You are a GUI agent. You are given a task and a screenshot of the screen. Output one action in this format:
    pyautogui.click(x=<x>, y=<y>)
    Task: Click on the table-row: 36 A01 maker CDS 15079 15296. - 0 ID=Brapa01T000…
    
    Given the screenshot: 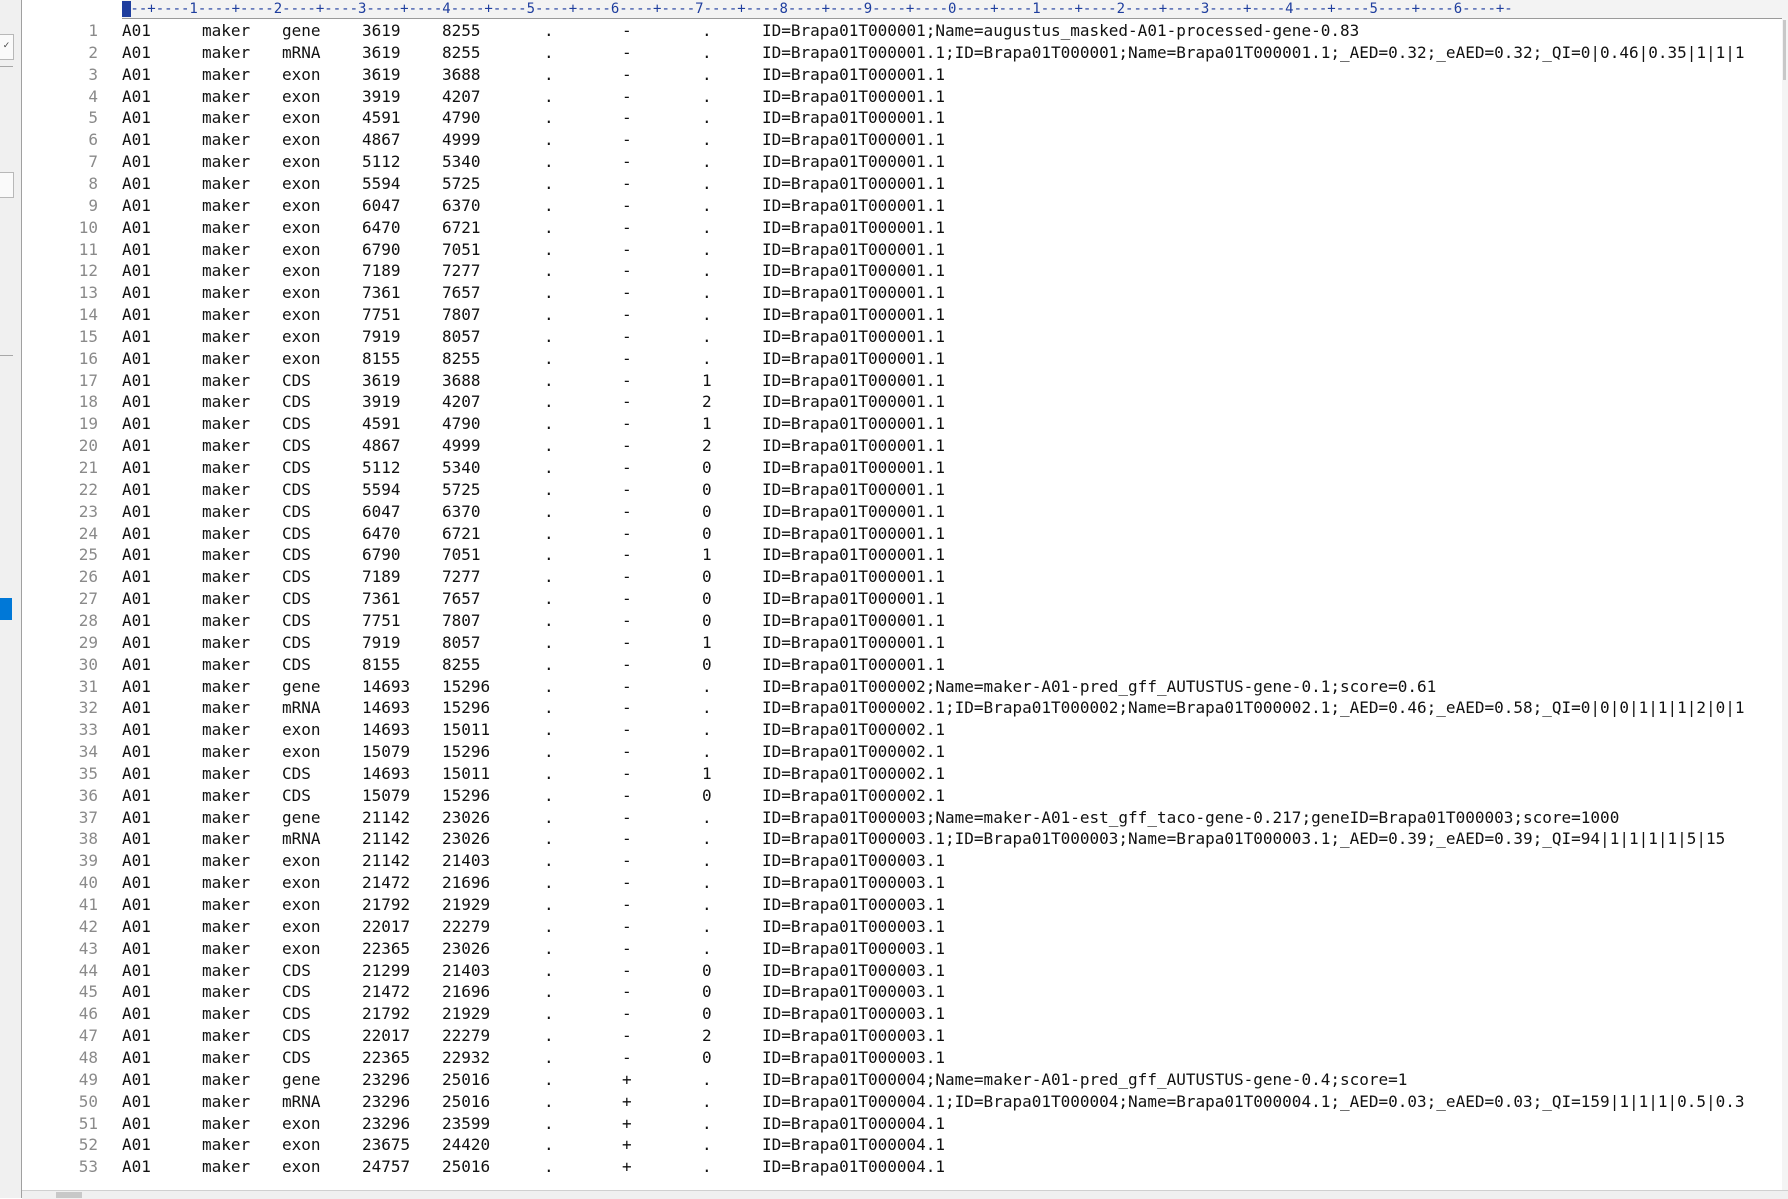 What is the action you would take?
    pyautogui.click(x=902, y=796)
    